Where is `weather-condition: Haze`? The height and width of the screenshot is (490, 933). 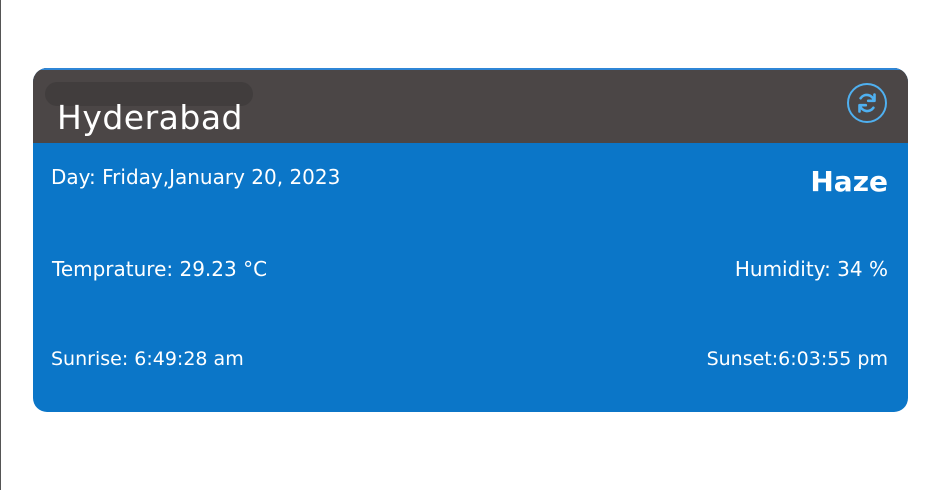 weather-condition: Haze is located at coordinates (849, 181).